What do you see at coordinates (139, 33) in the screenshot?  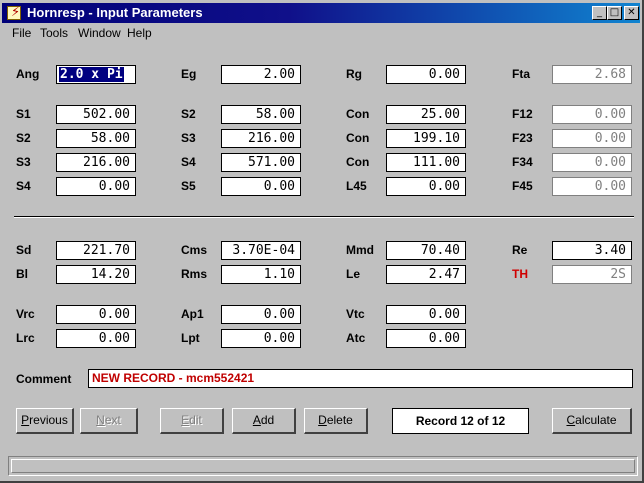 I see `menu-help: Help` at bounding box center [139, 33].